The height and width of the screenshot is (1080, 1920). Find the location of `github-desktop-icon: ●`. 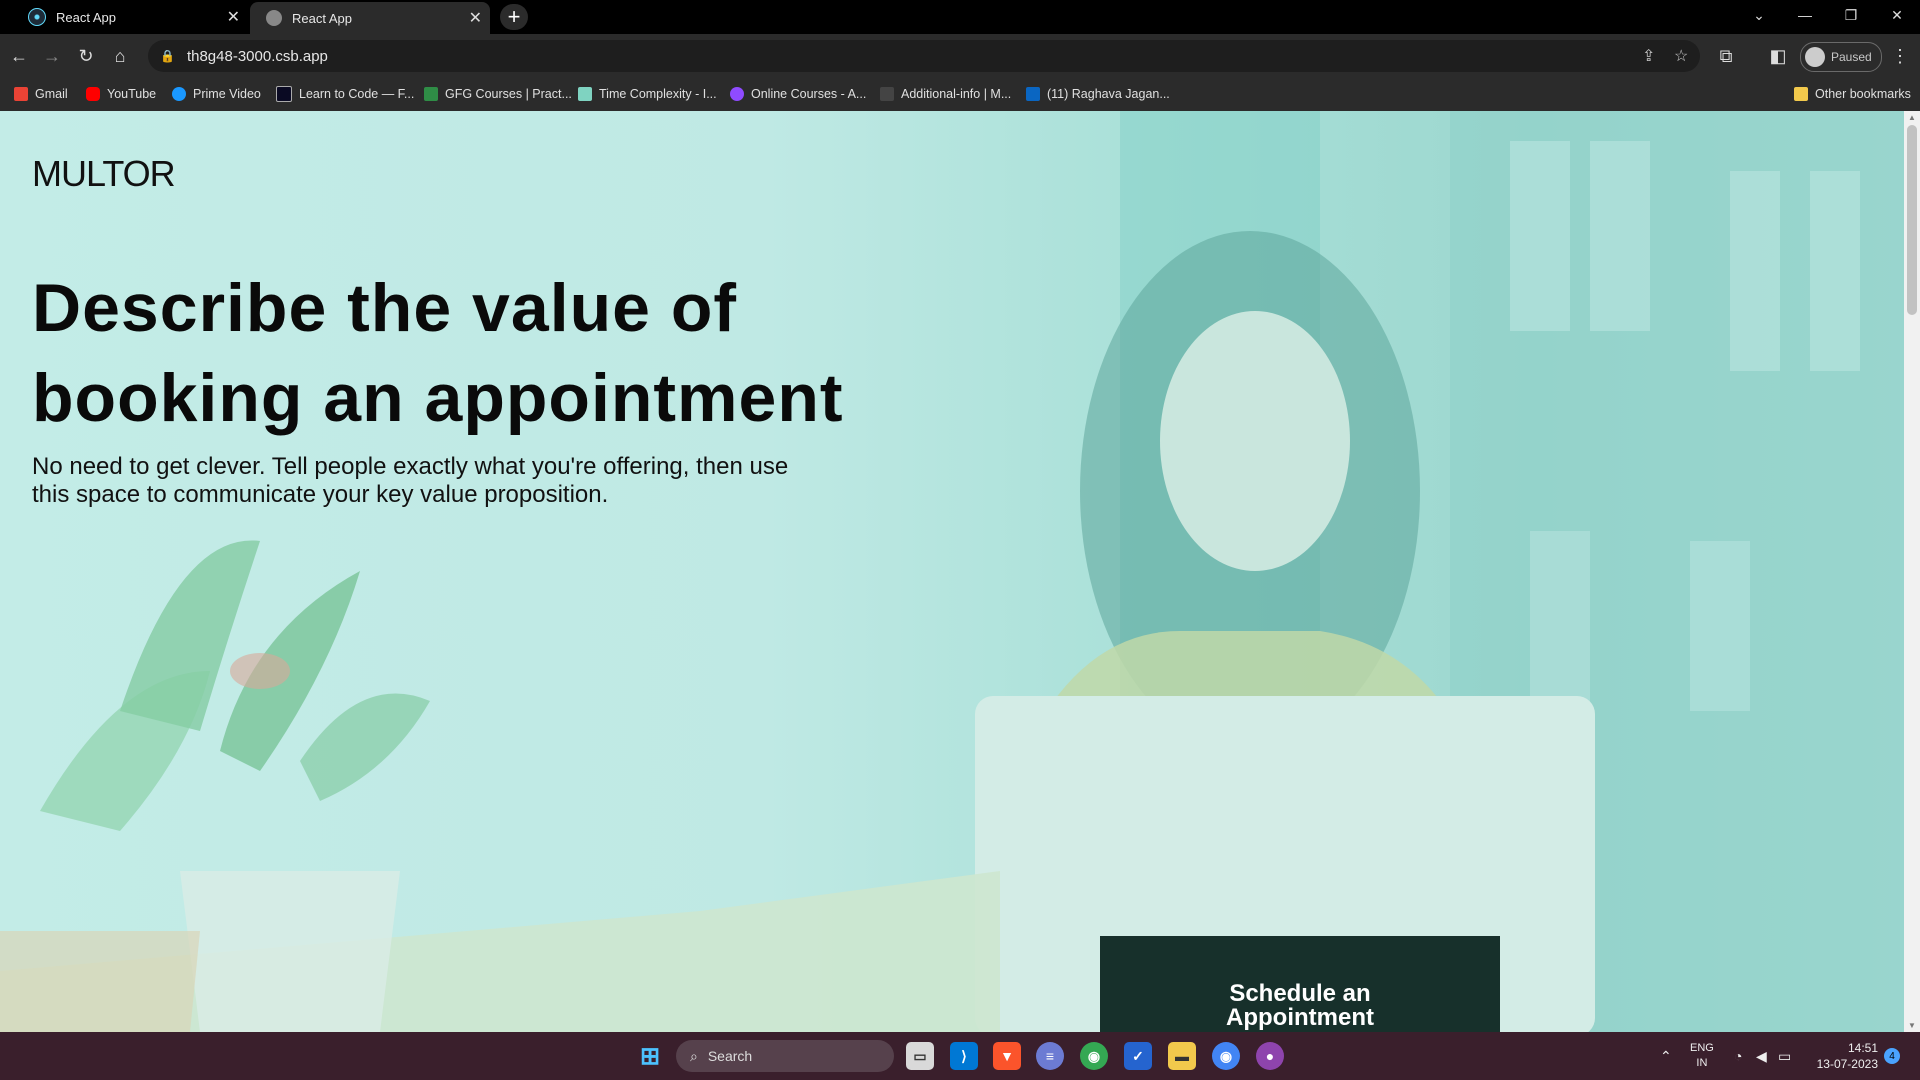

github-desktop-icon: ● is located at coordinates (1270, 1056).